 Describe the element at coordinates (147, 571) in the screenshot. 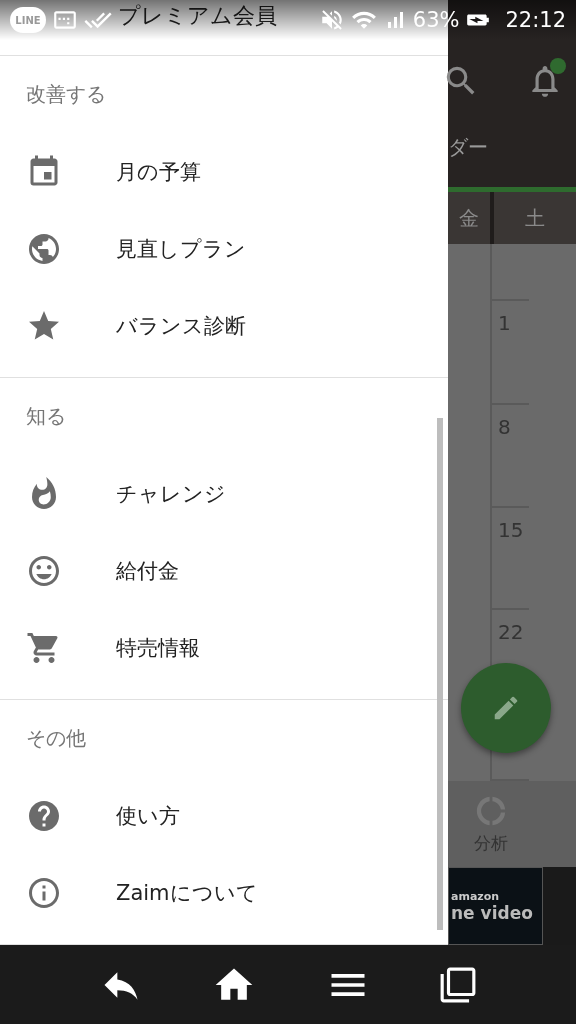

I see `menu-item-label: 給付金` at that location.